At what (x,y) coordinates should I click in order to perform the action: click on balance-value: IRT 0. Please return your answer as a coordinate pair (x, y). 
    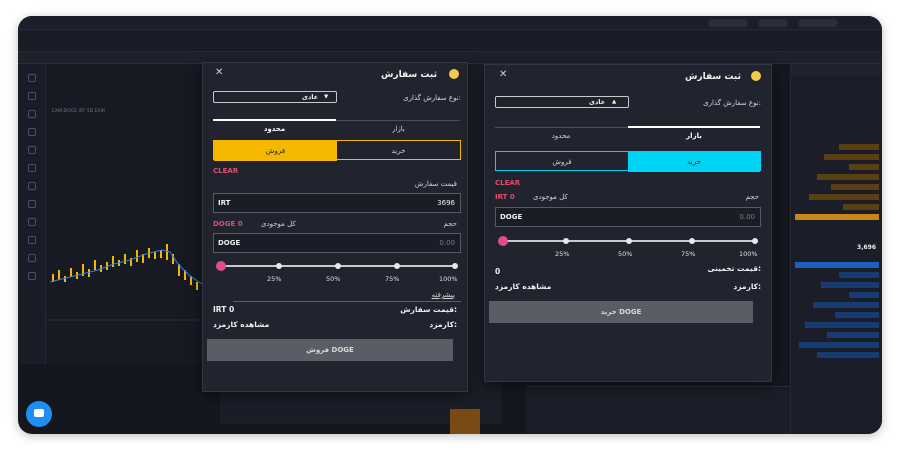
    Looking at the image, I should click on (505, 197).